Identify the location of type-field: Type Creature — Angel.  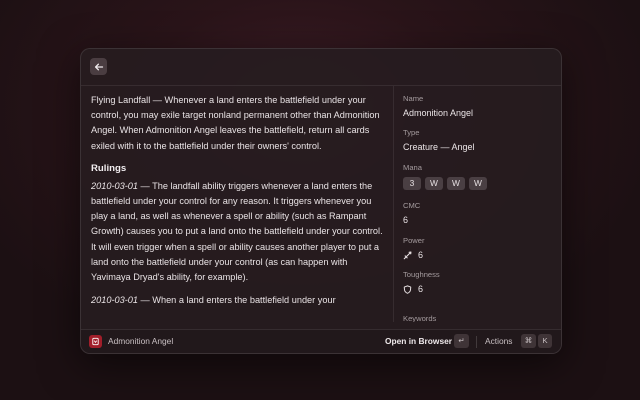
(439, 140).